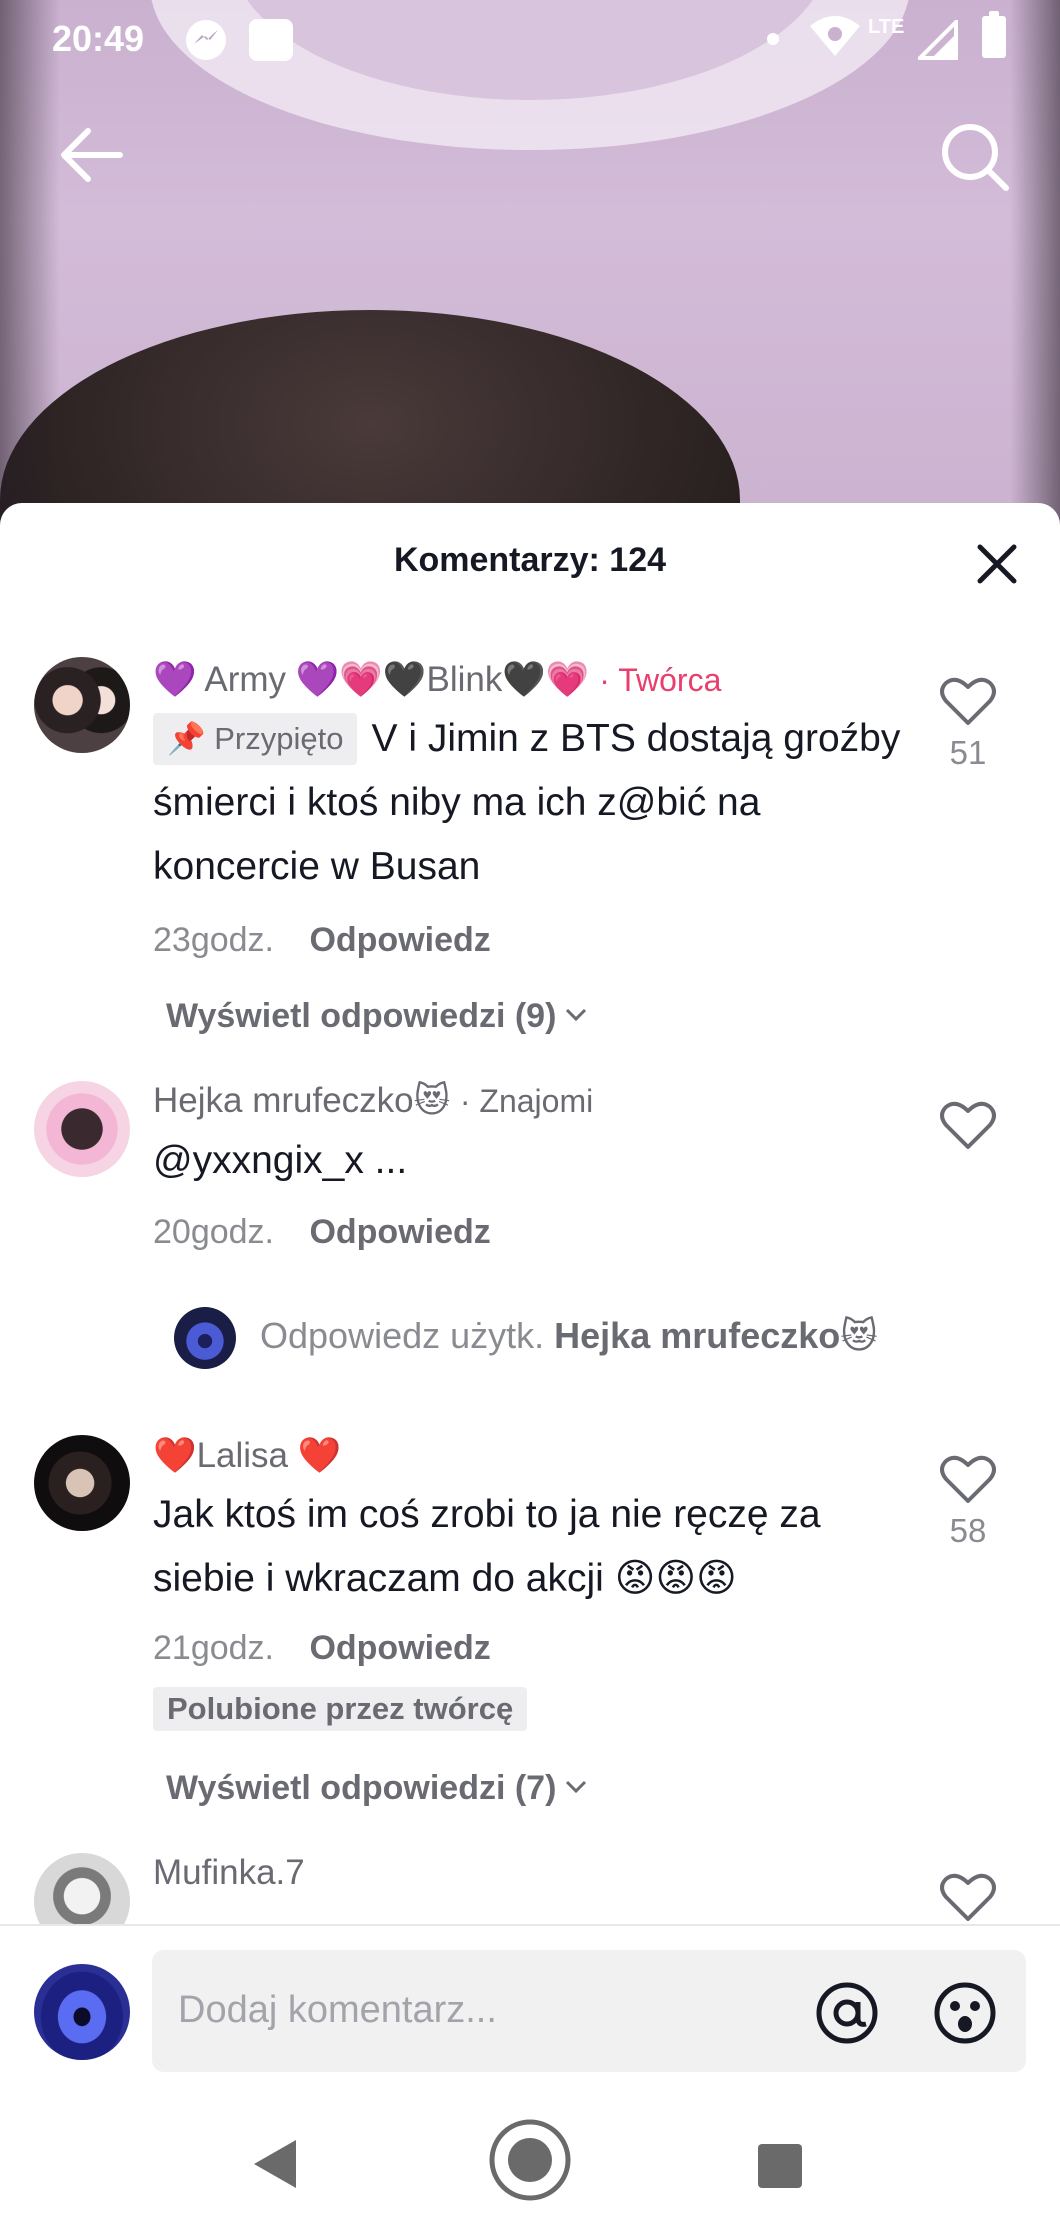 This screenshot has width=1060, height=2237. Describe the element at coordinates (530, 2160) in the screenshot. I see `system-home-icon` at that location.